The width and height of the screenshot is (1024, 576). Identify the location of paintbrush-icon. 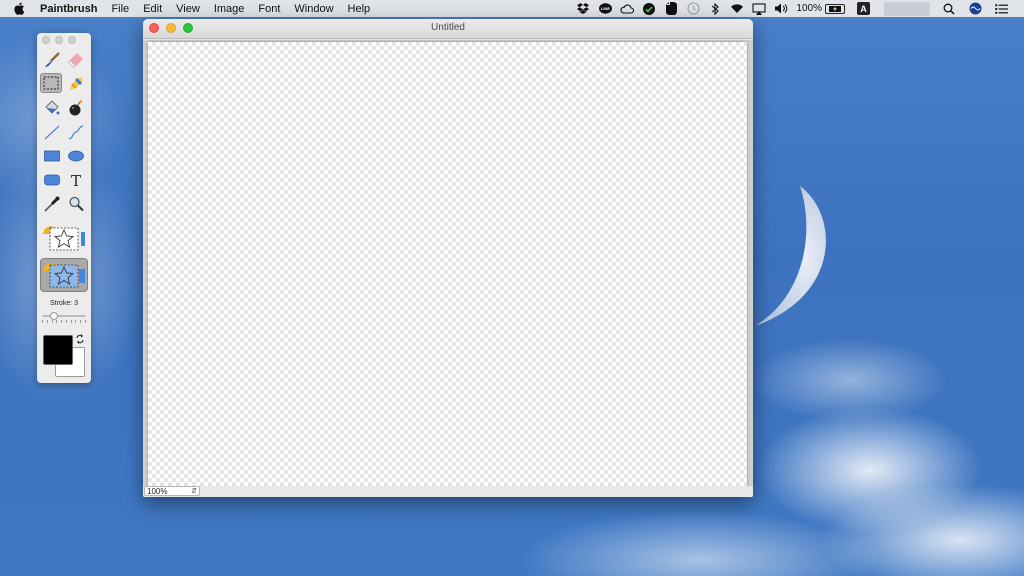
(52, 59).